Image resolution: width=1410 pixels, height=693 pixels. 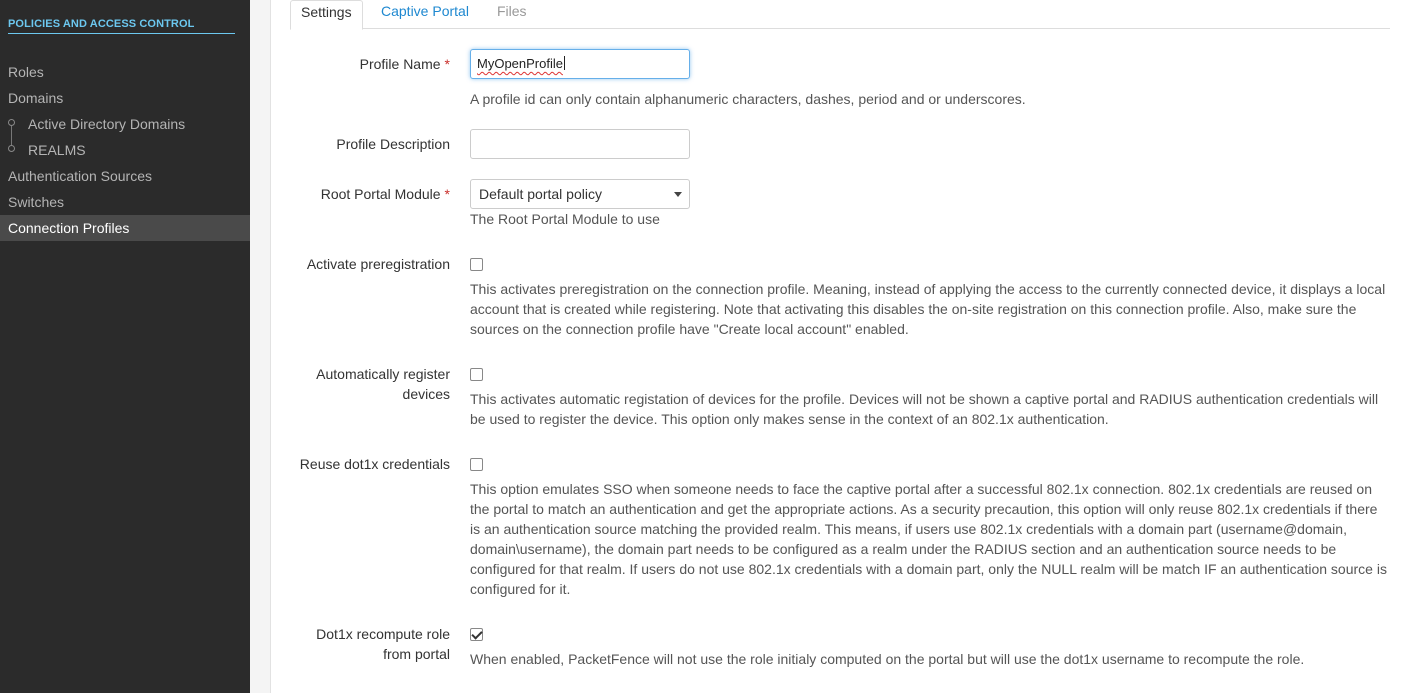 I want to click on sidebar-item-realms: REALMS, so click(x=125, y=150).